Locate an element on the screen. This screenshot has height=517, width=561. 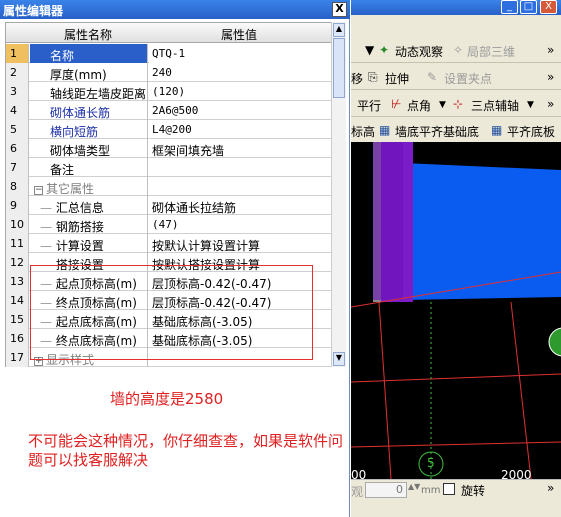
table-row: 4 砌体通长筋 2A6@500 is located at coordinates (169, 110).